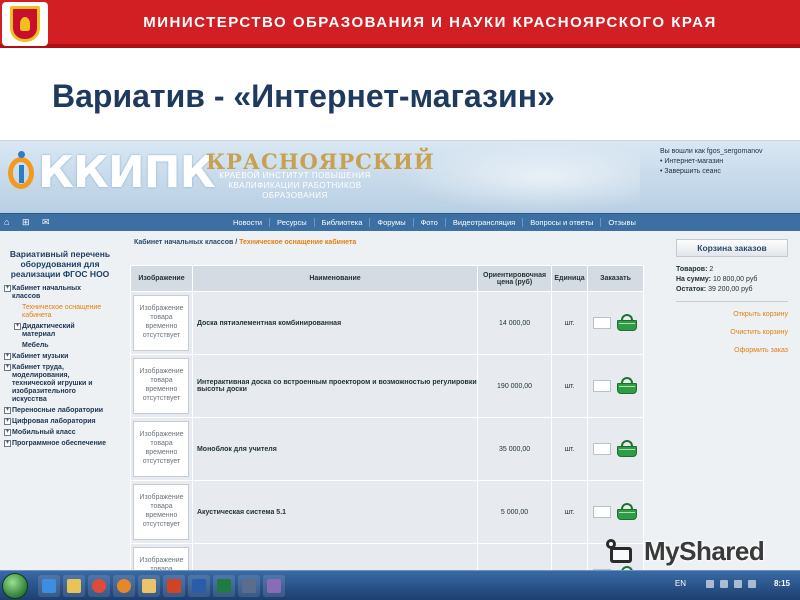  I want to click on table-header-cell: Ориентировочная цена (руб), so click(515, 278).